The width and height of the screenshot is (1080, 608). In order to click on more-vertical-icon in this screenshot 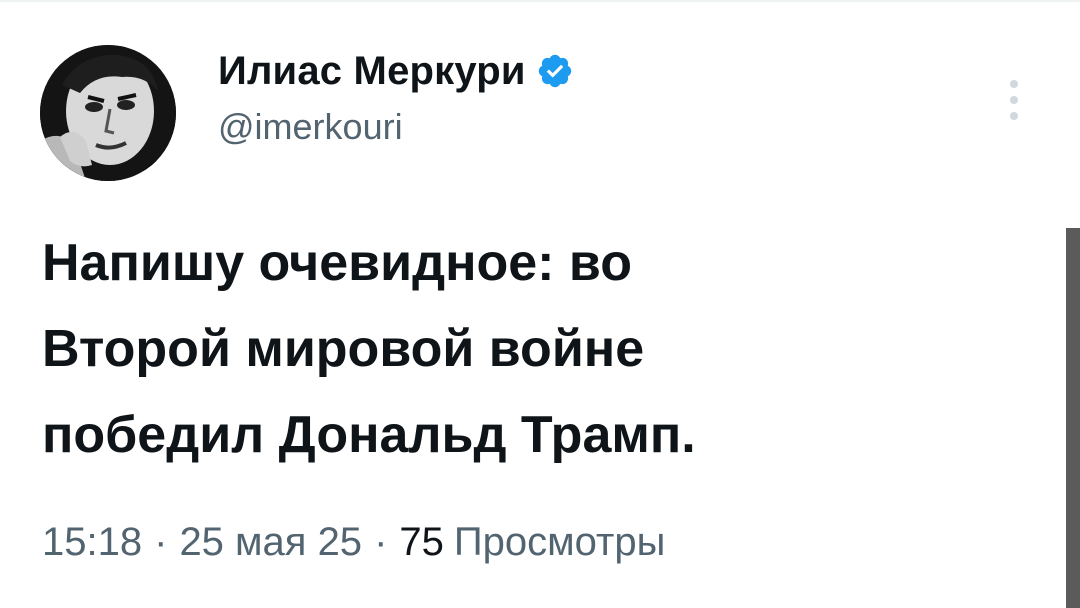, I will do `click(1014, 100)`.